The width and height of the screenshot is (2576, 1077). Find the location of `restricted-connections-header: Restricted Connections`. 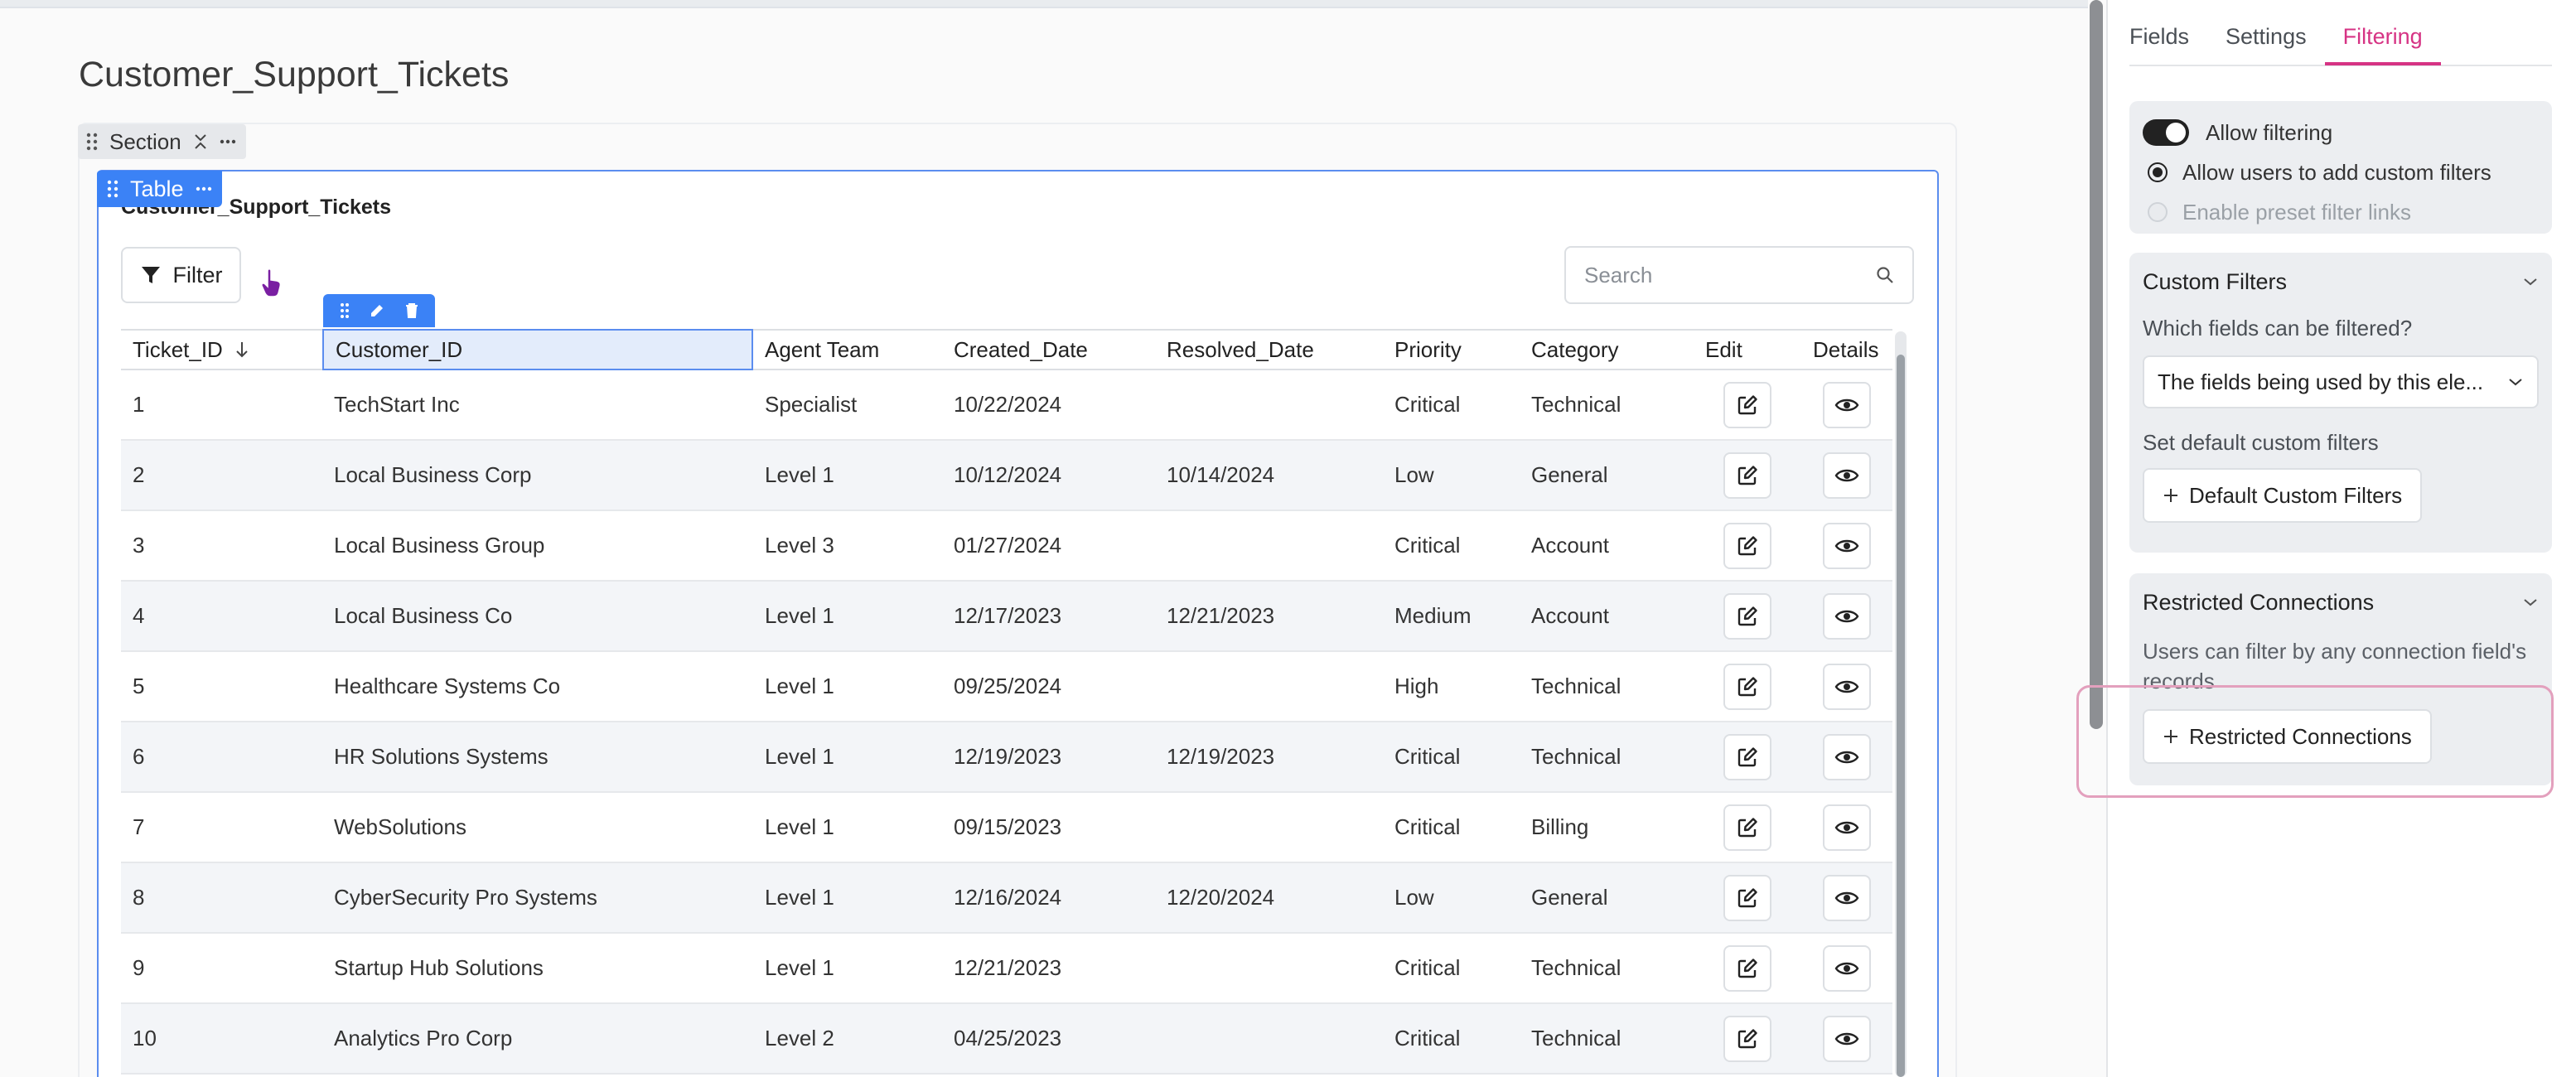

restricted-connections-header: Restricted Connections is located at coordinates (2341, 602).